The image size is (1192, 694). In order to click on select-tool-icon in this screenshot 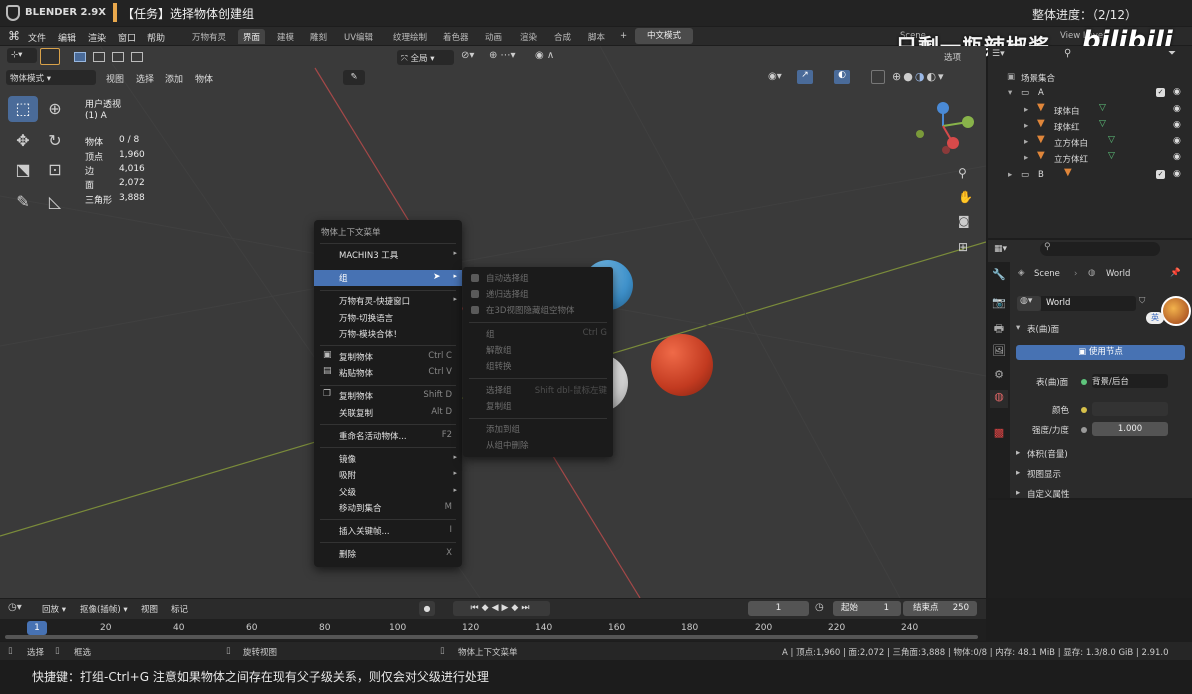, I will do `click(50, 56)`.